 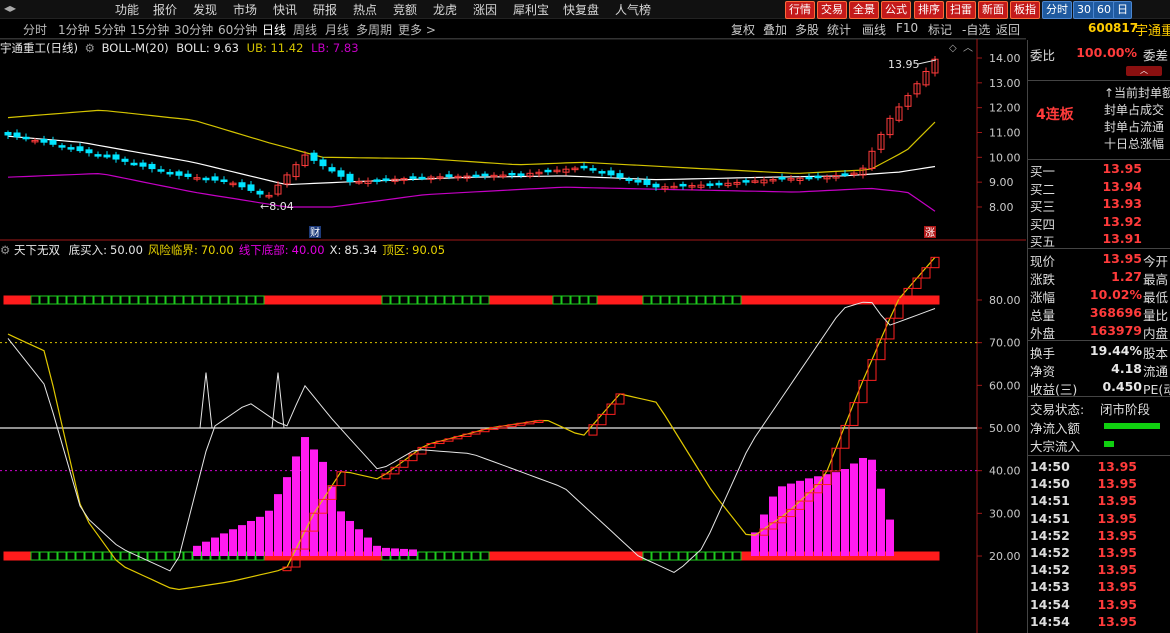 I want to click on stat-row-2: 涨幅 10.02% 最低, so click(x=1099, y=296).